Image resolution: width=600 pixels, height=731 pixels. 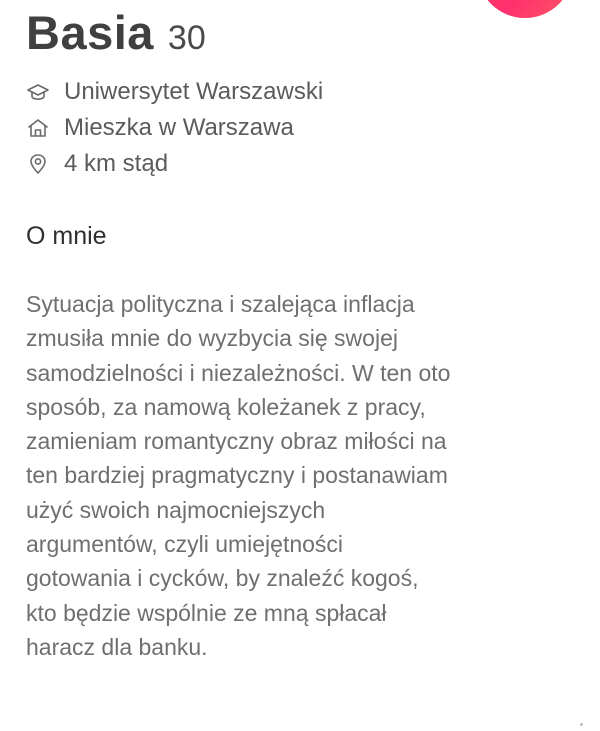 I want to click on action-button, so click(x=525, y=9).